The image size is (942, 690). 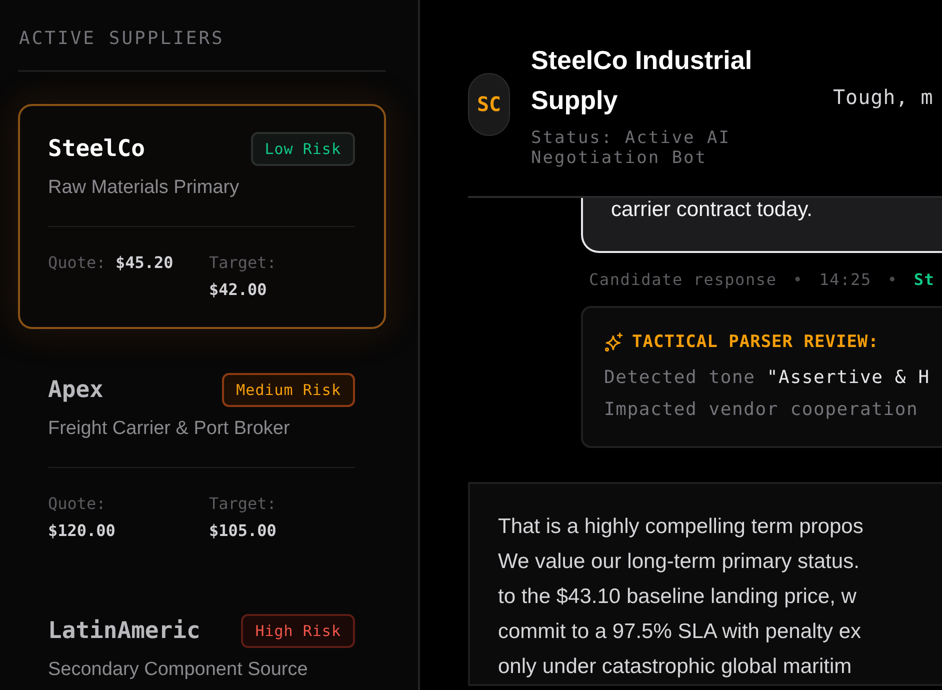 I want to click on sparkle-icon, so click(x=614, y=342).